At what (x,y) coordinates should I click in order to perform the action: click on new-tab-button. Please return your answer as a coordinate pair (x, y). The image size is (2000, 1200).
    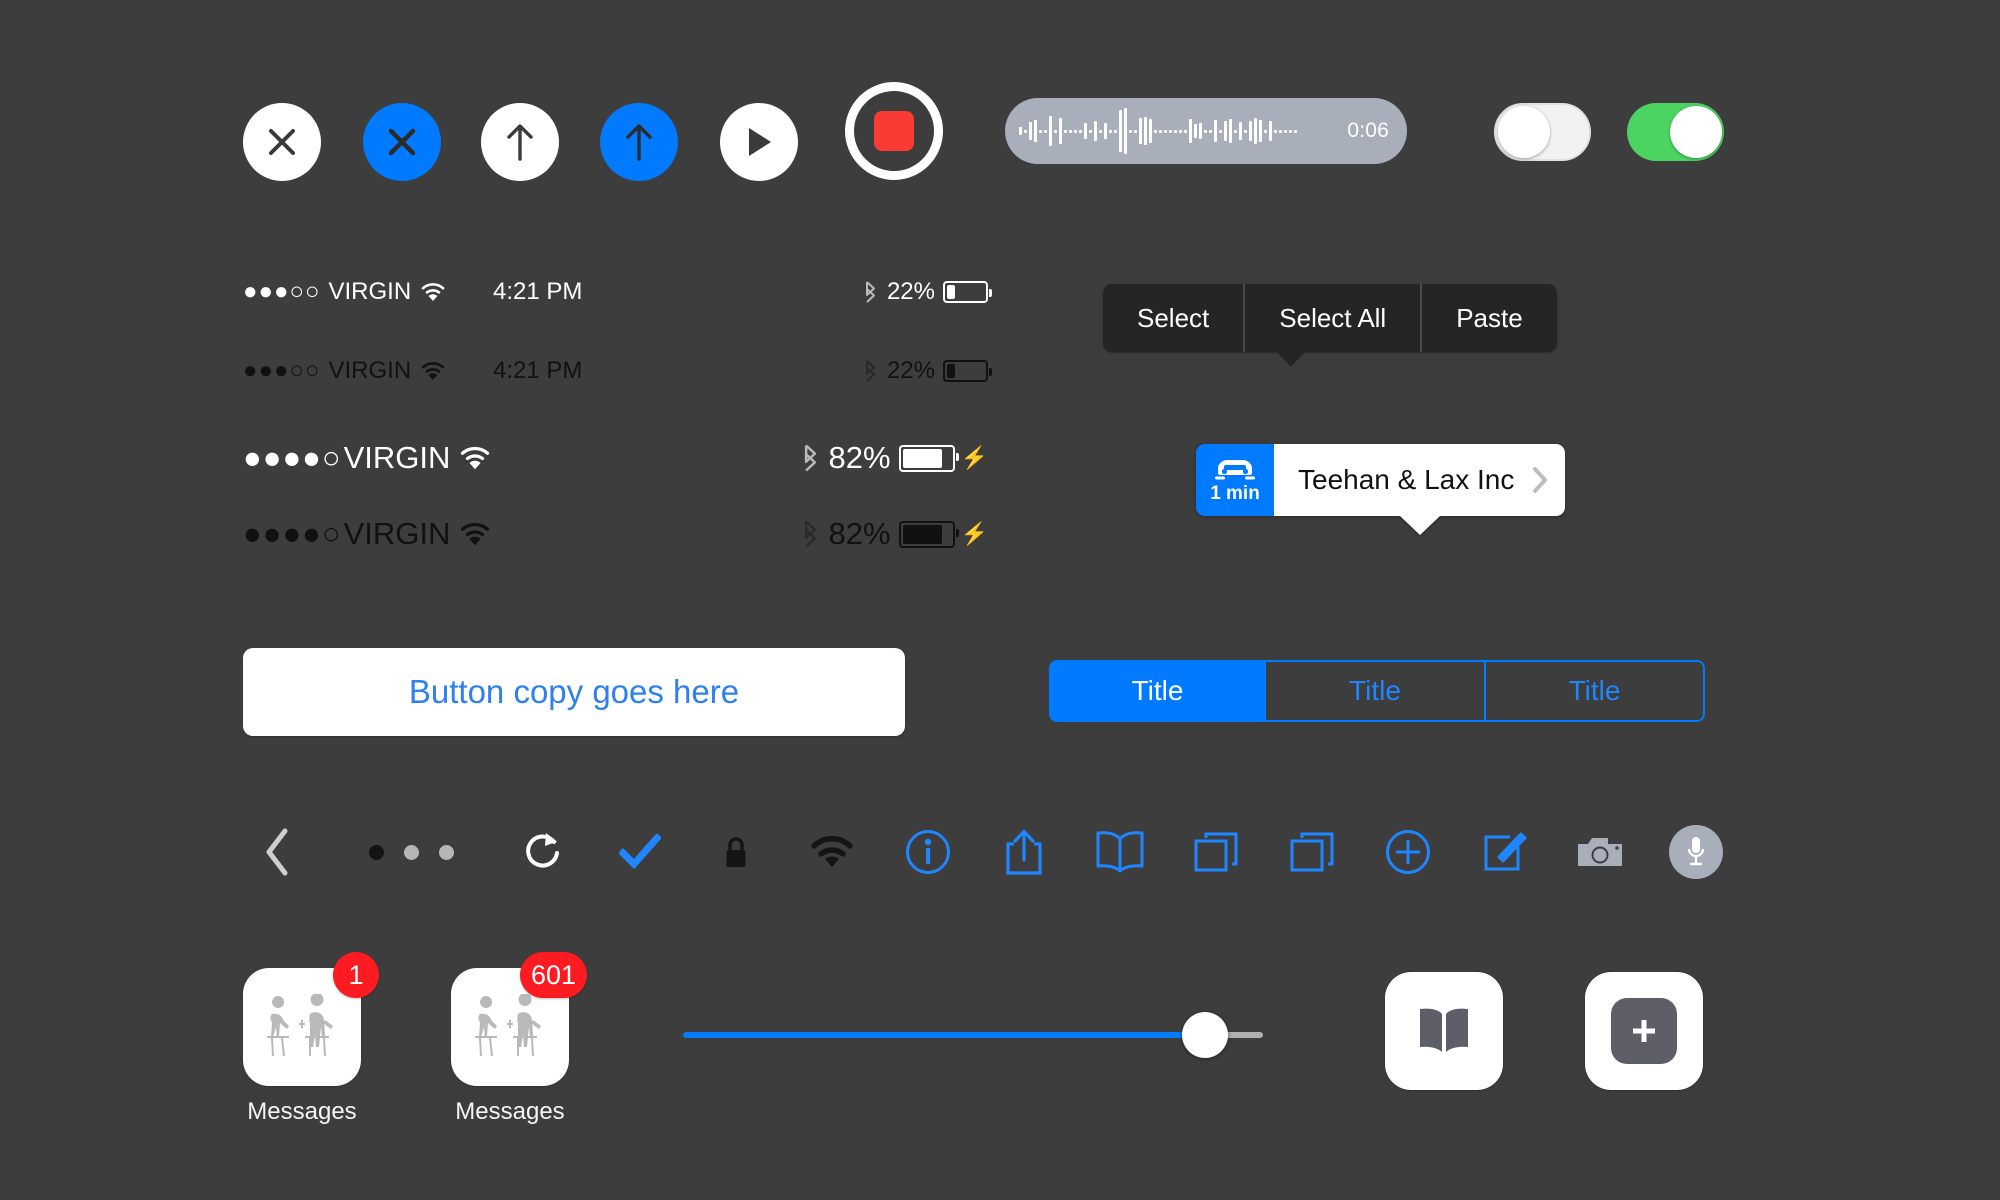
    Looking at the image, I should click on (1312, 852).